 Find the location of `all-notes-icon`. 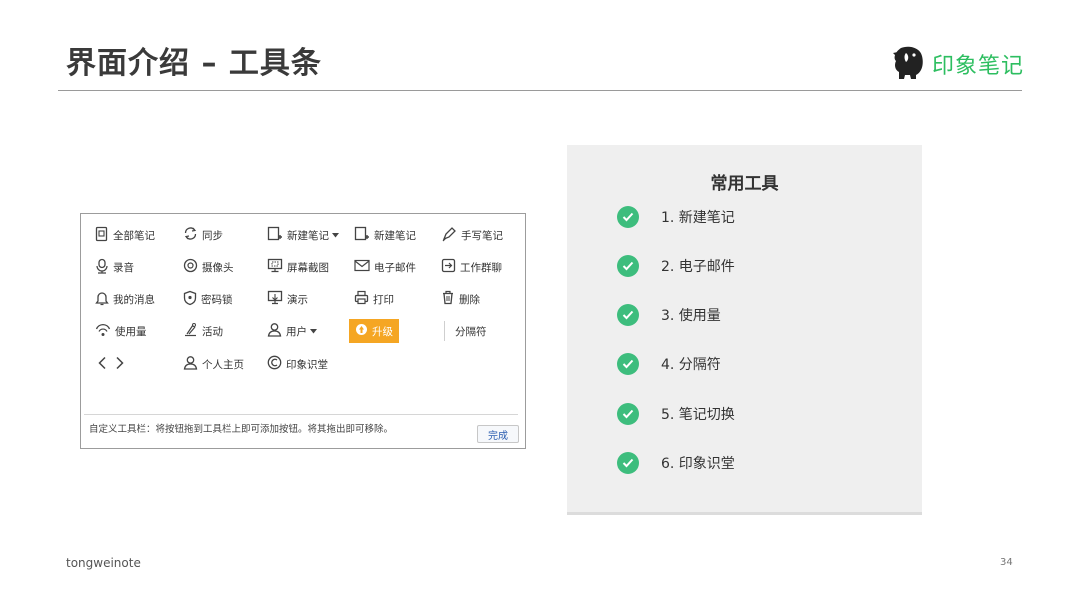

all-notes-icon is located at coordinates (102, 235).